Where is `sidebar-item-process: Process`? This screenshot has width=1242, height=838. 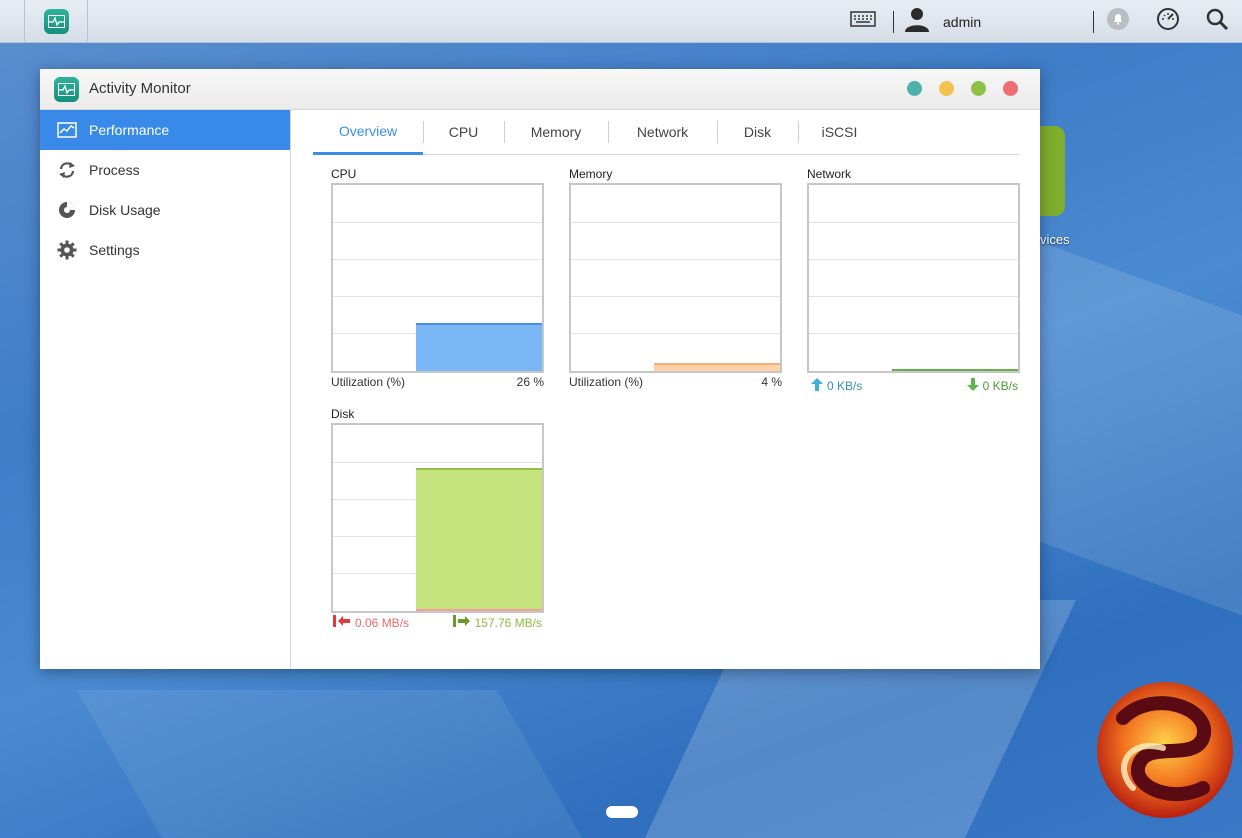
sidebar-item-process: Process is located at coordinates (165, 170).